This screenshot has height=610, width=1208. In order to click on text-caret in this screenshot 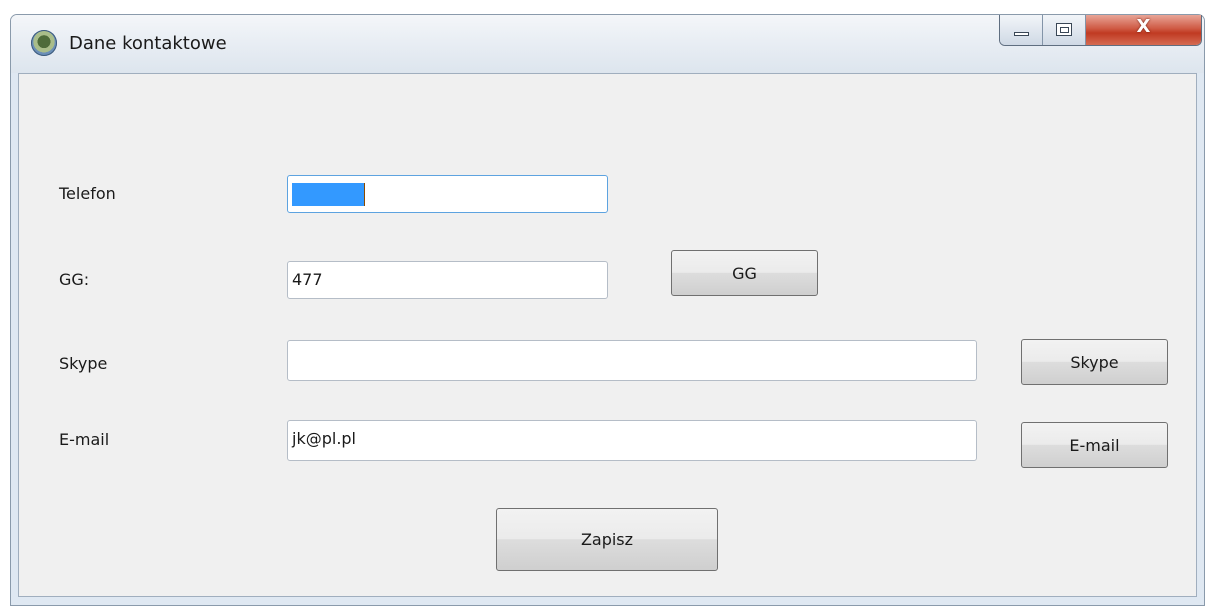, I will do `click(364, 194)`.